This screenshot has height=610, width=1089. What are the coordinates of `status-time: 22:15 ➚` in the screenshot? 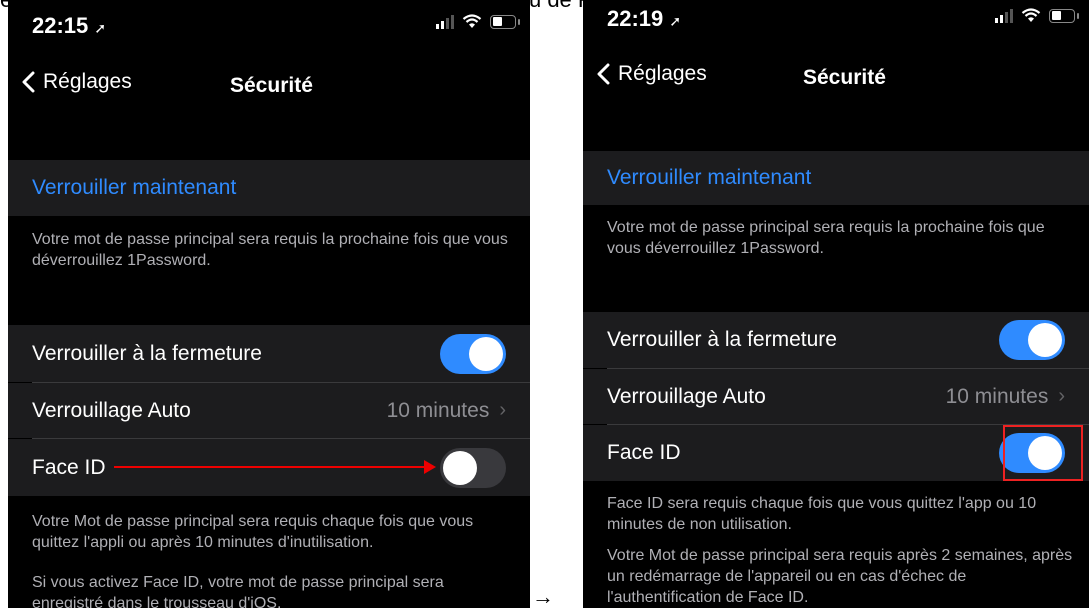 It's located at (69, 25).